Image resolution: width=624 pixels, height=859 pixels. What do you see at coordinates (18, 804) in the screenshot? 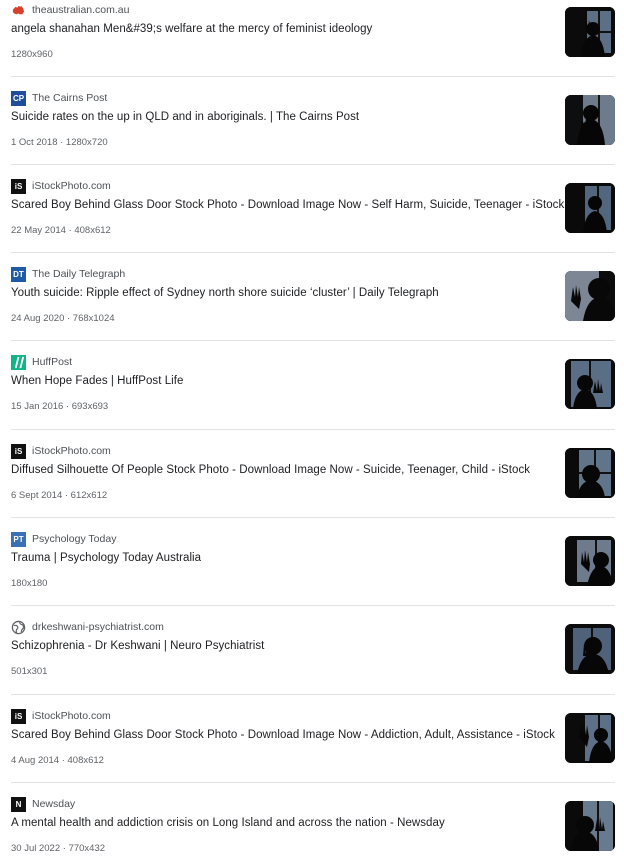
I see `newsday-logo-icon: N` at bounding box center [18, 804].